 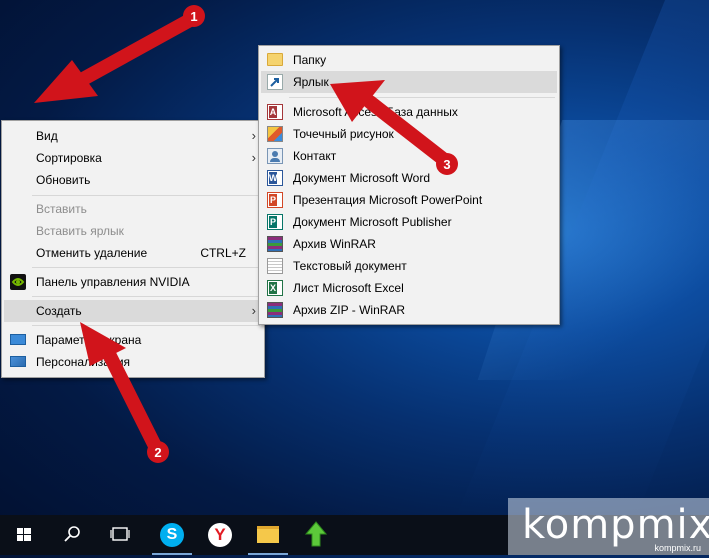 I want to click on menu-item-label: Отменить удаление, so click(x=92, y=253).